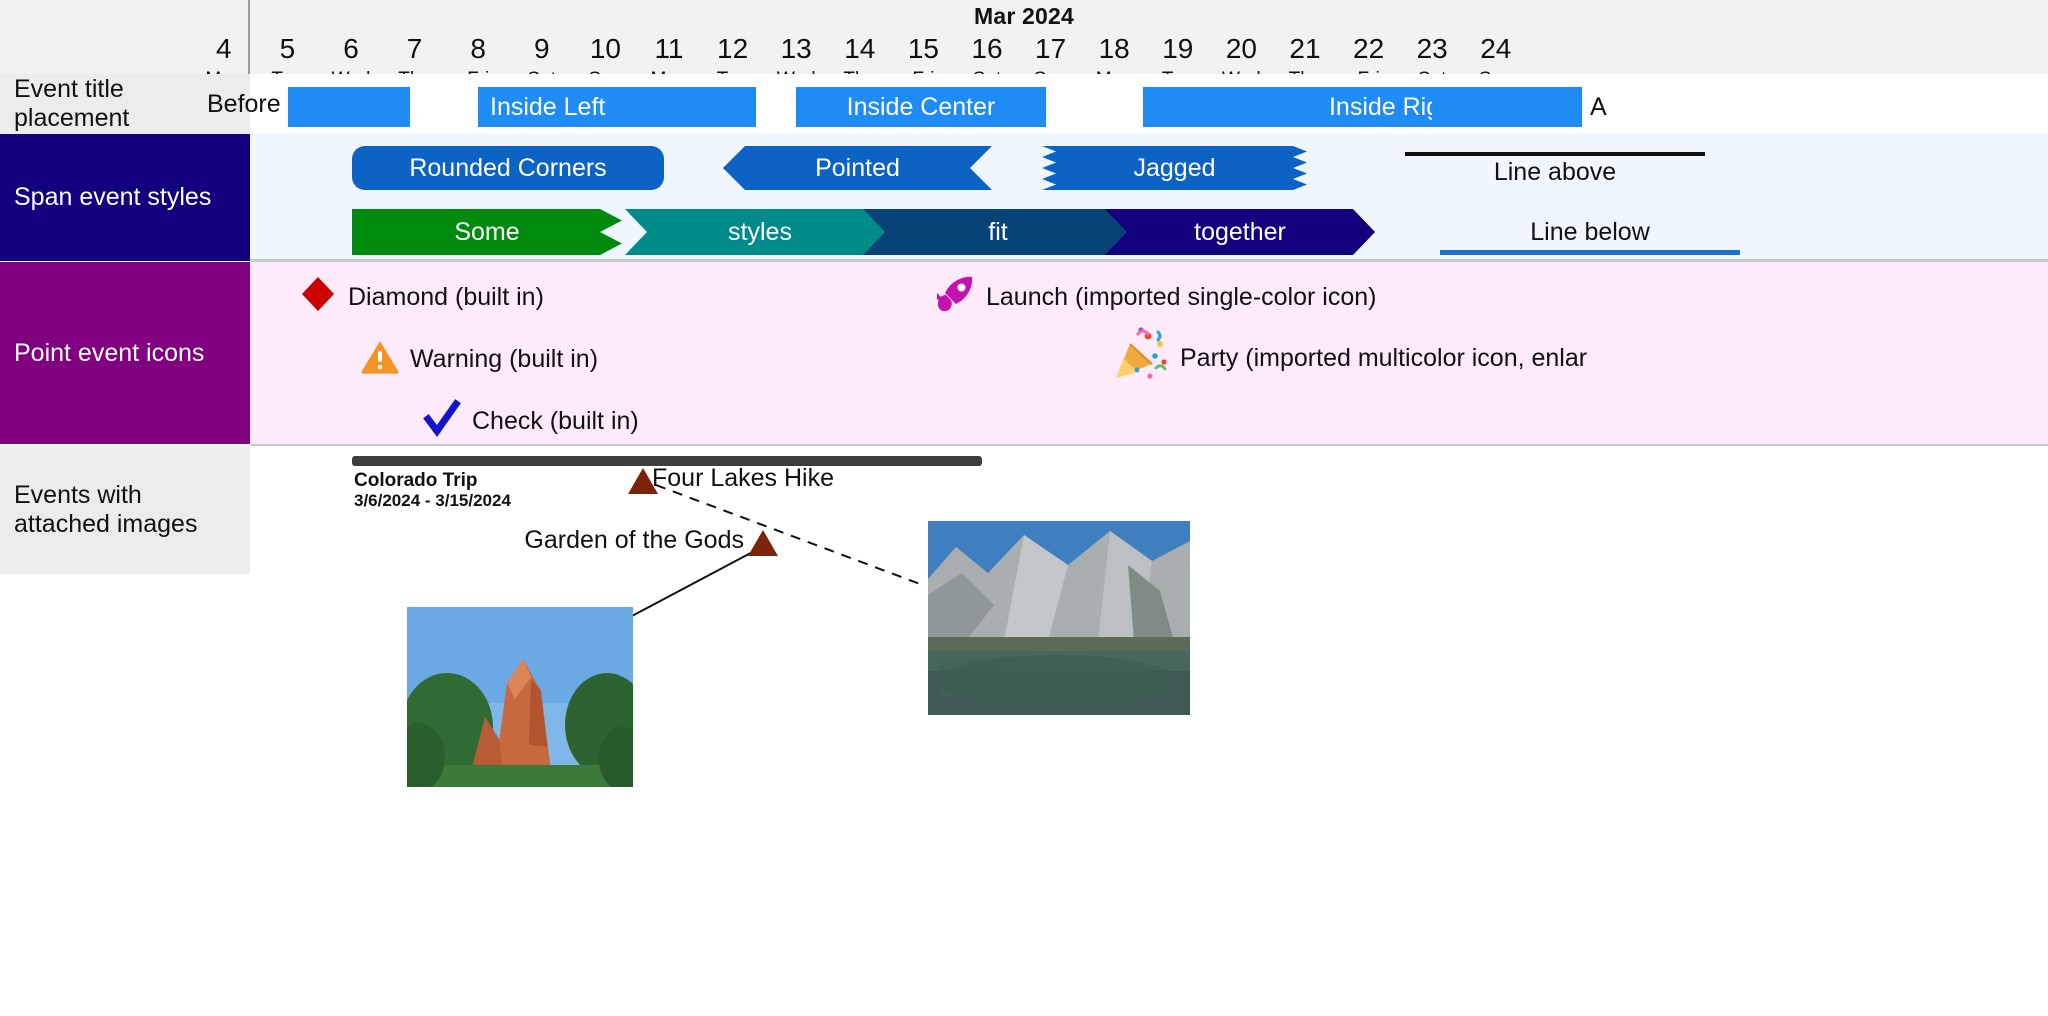 Image resolution: width=2048 pixels, height=1016 pixels. I want to click on triangle-marker-garden-of-the-gods, so click(763, 545).